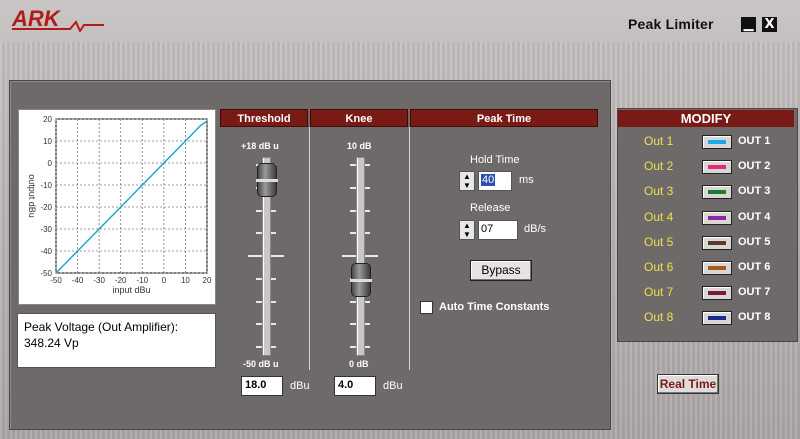  I want to click on x-tick-label: 10, so click(185, 280).